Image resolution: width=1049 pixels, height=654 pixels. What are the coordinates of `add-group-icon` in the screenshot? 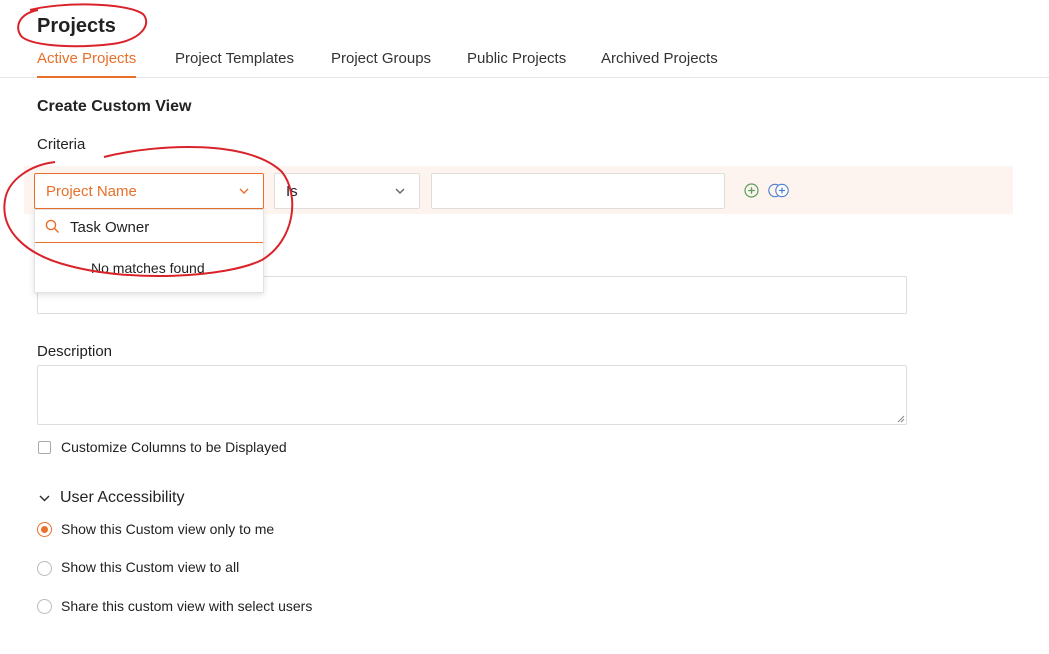 It's located at (779, 190).